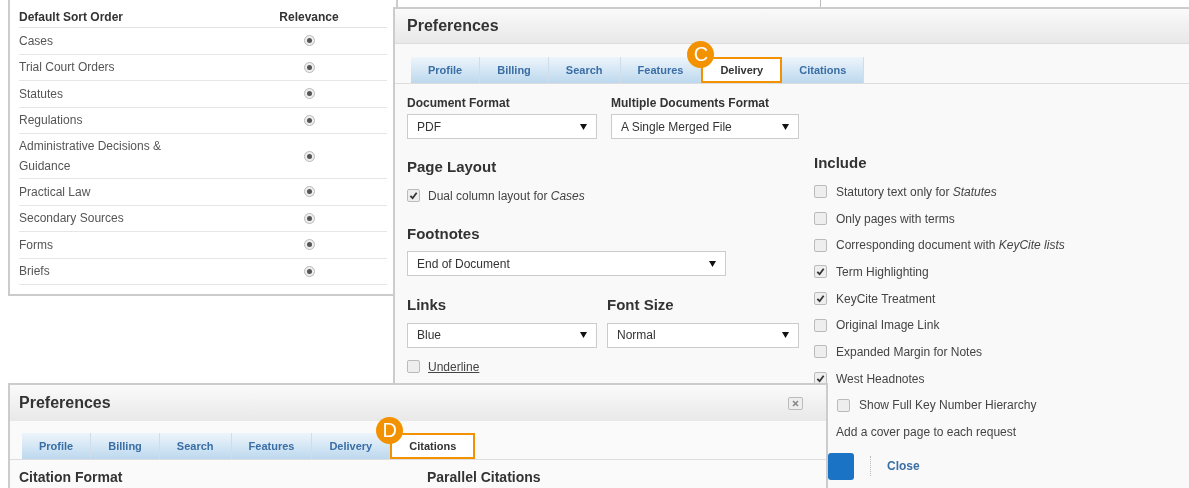 The image size is (1189, 488). I want to click on column-header: Relevance, so click(309, 17).